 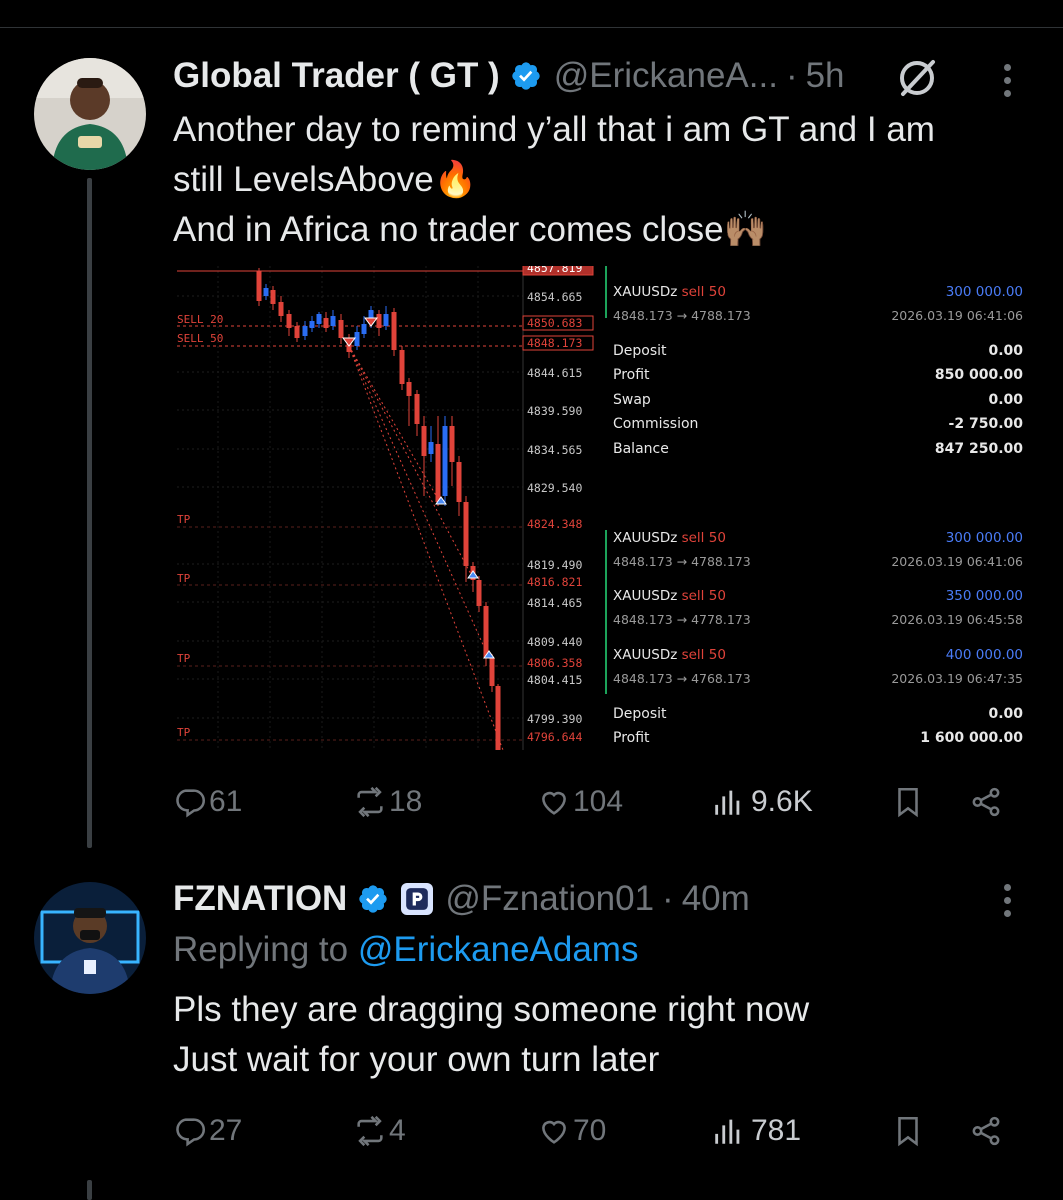 What do you see at coordinates (682, 619) in the screenshot?
I see `trade-route: 4848.173 → 4778.173` at bounding box center [682, 619].